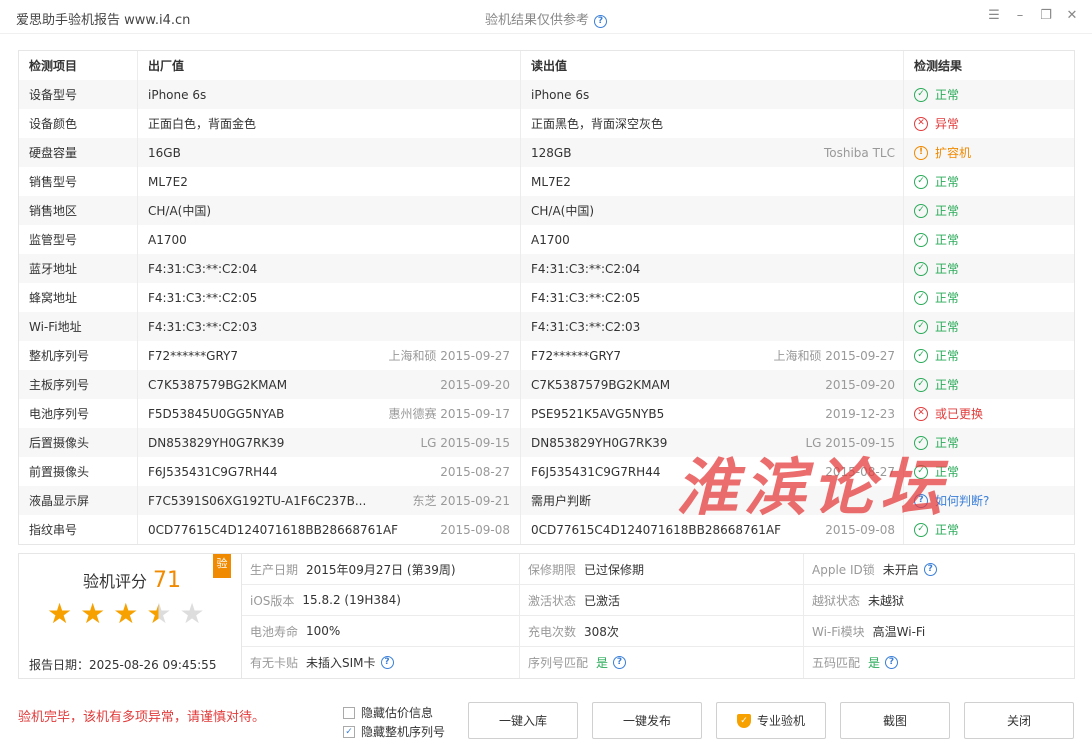 The height and width of the screenshot is (756, 1092). What do you see at coordinates (899, 631) in the screenshot?
I see `info-value: 高温Wi-Fi` at bounding box center [899, 631].